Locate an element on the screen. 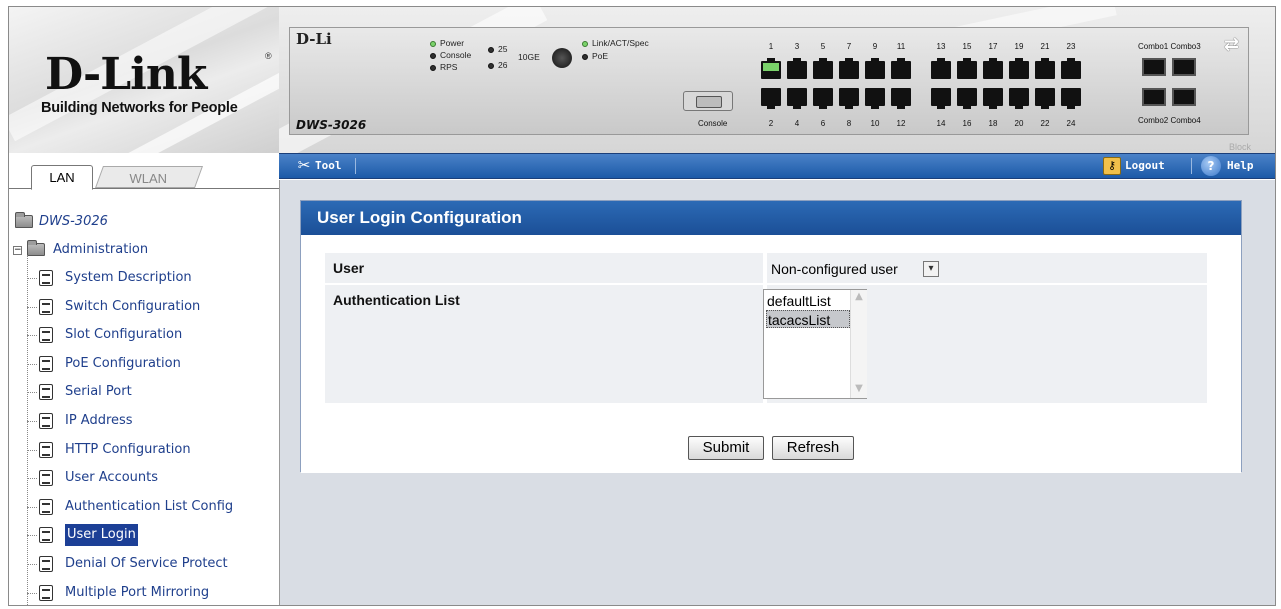 The image size is (1281, 609). tree-item-label: Denial Of Service Protect is located at coordinates (146, 563).